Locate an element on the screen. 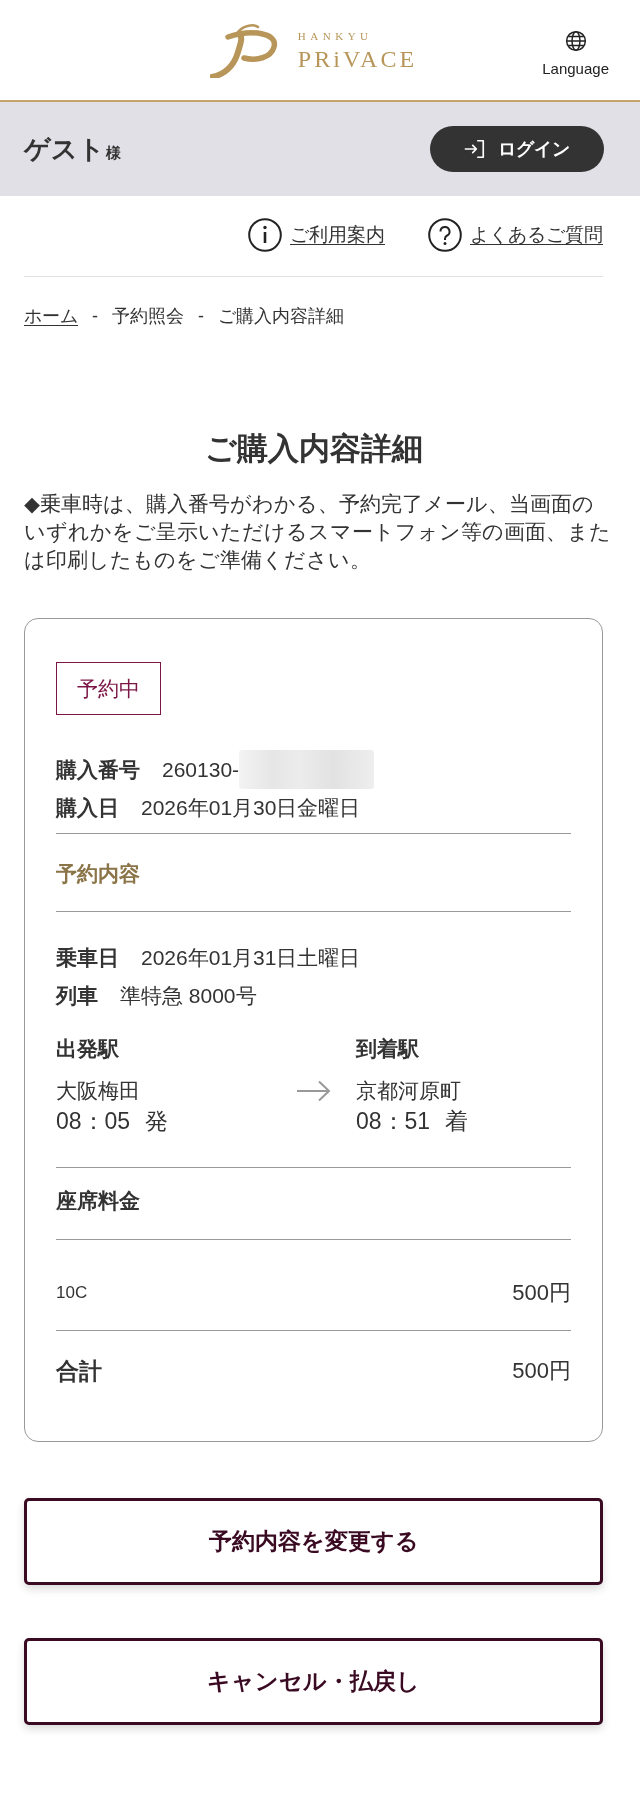 The image size is (640, 1797). station-name: 大阪梅田 is located at coordinates (98, 1091).